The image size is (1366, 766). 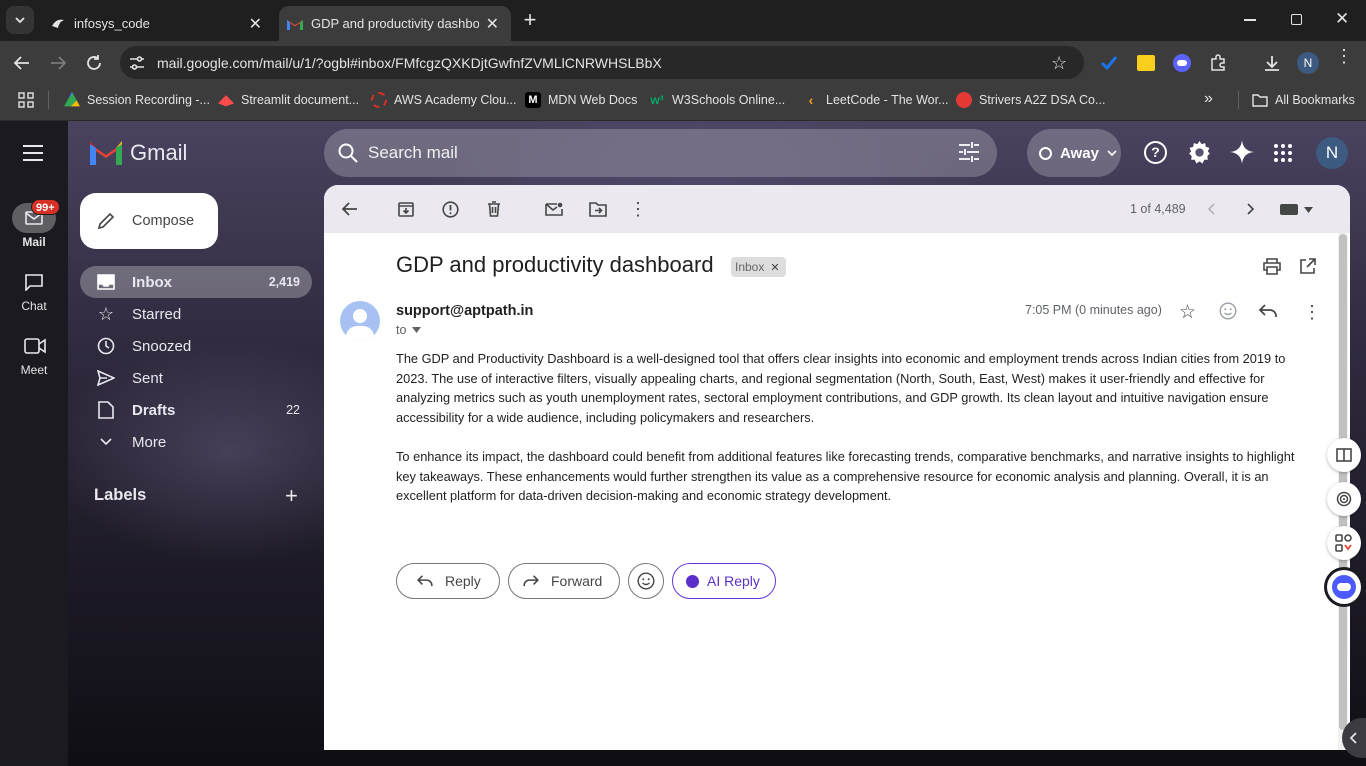 I want to click on nav-snoozed: Snoozed, so click(x=196, y=346).